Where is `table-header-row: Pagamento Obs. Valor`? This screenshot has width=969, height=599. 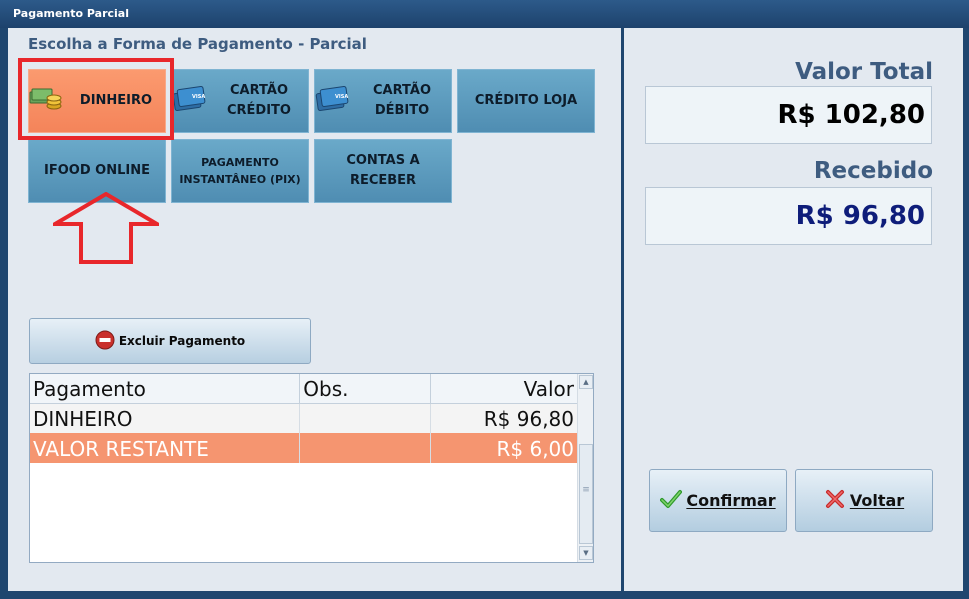 table-header-row: Pagamento Obs. Valor is located at coordinates (304, 389).